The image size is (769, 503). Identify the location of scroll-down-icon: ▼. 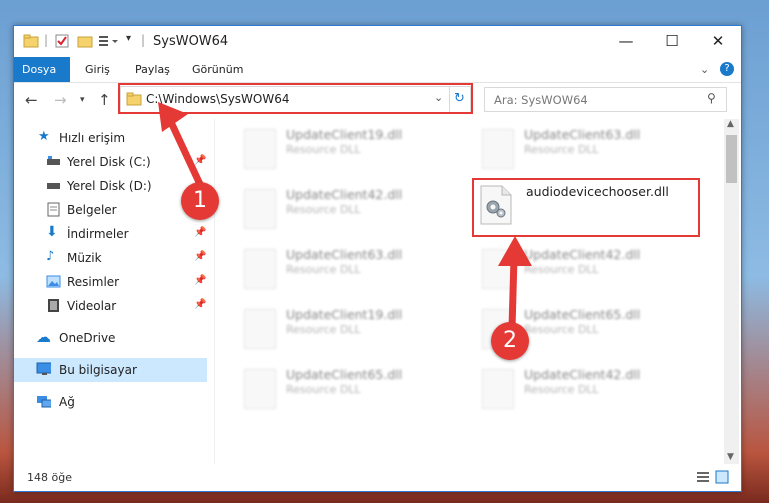
(730, 457).